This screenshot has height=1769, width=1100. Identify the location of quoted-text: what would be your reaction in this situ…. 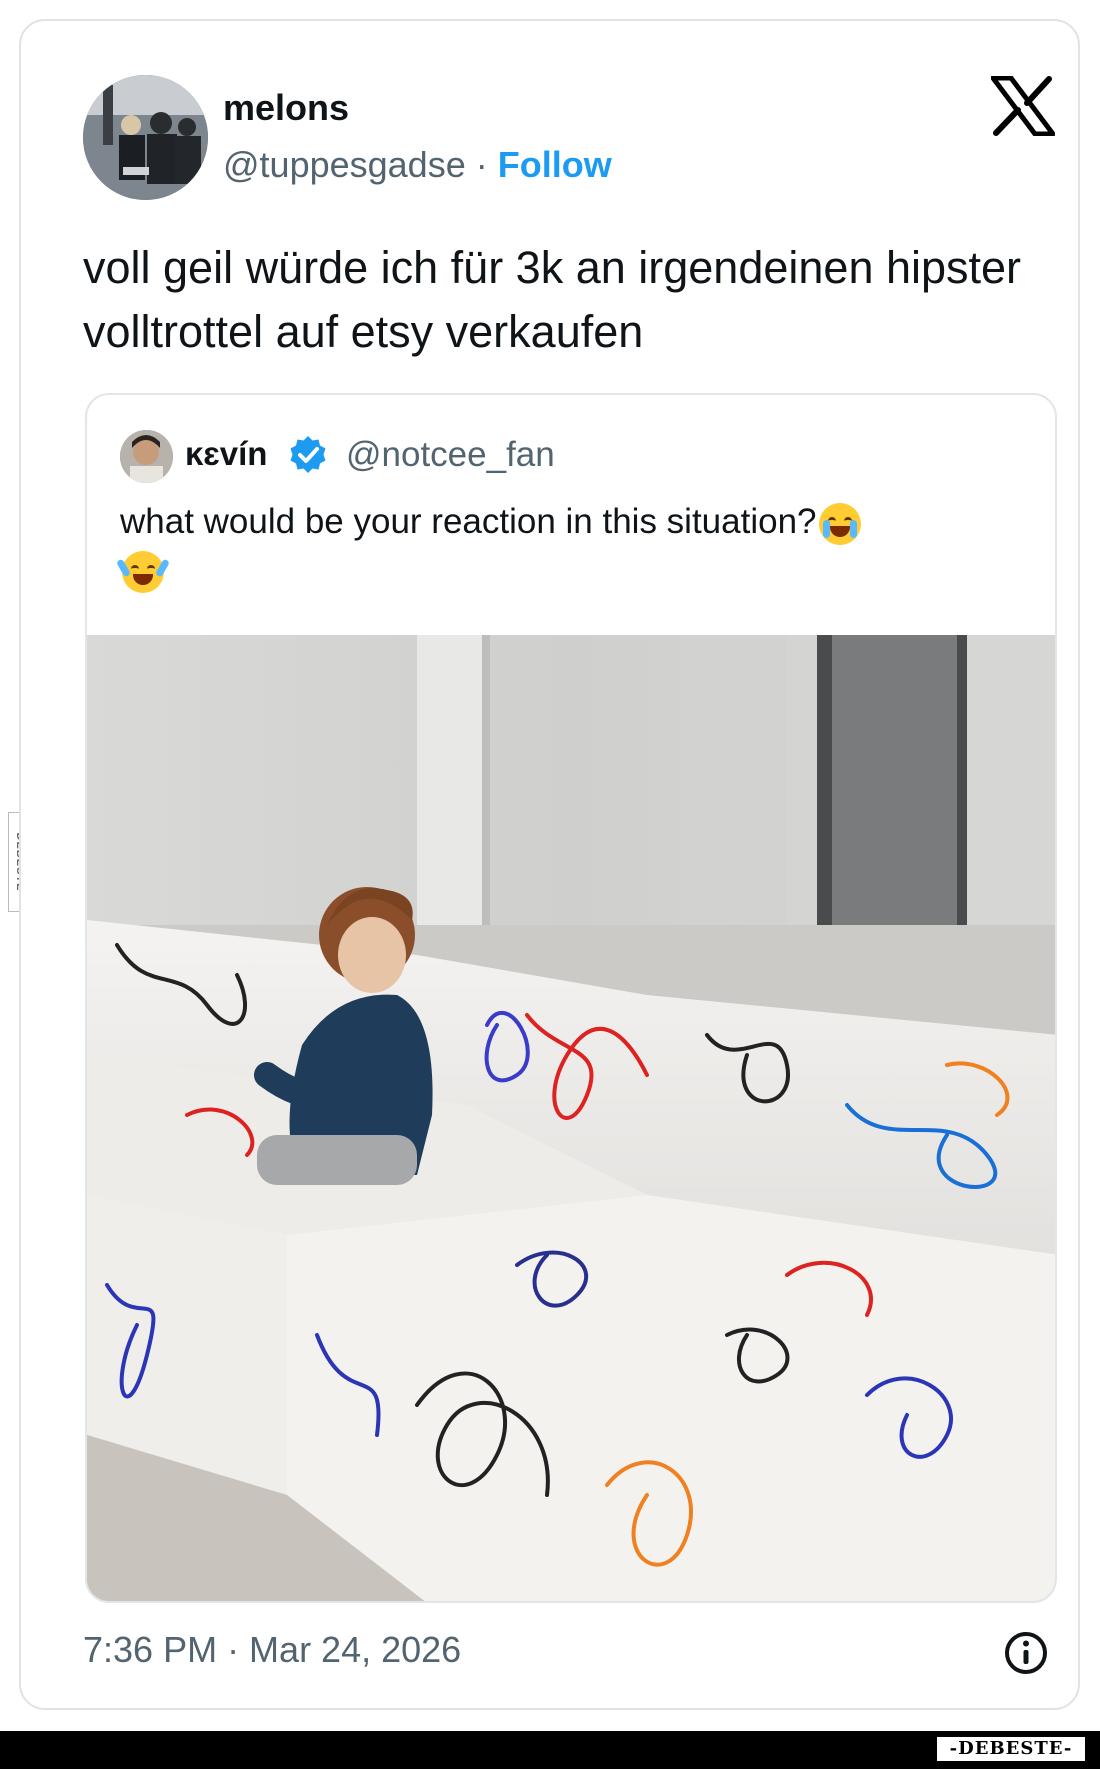
(468, 521).